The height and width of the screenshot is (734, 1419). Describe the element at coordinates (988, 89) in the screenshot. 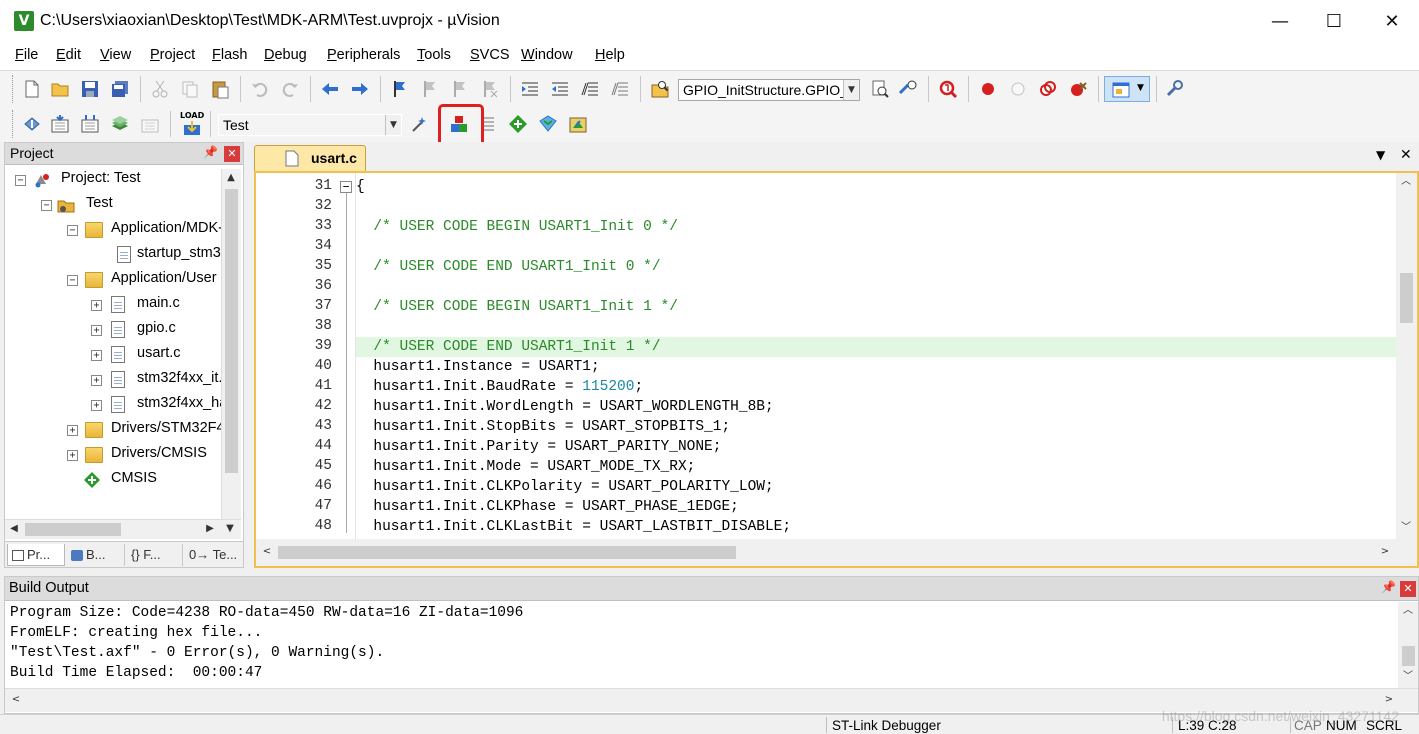

I see `insert-breakpoint-icon` at that location.